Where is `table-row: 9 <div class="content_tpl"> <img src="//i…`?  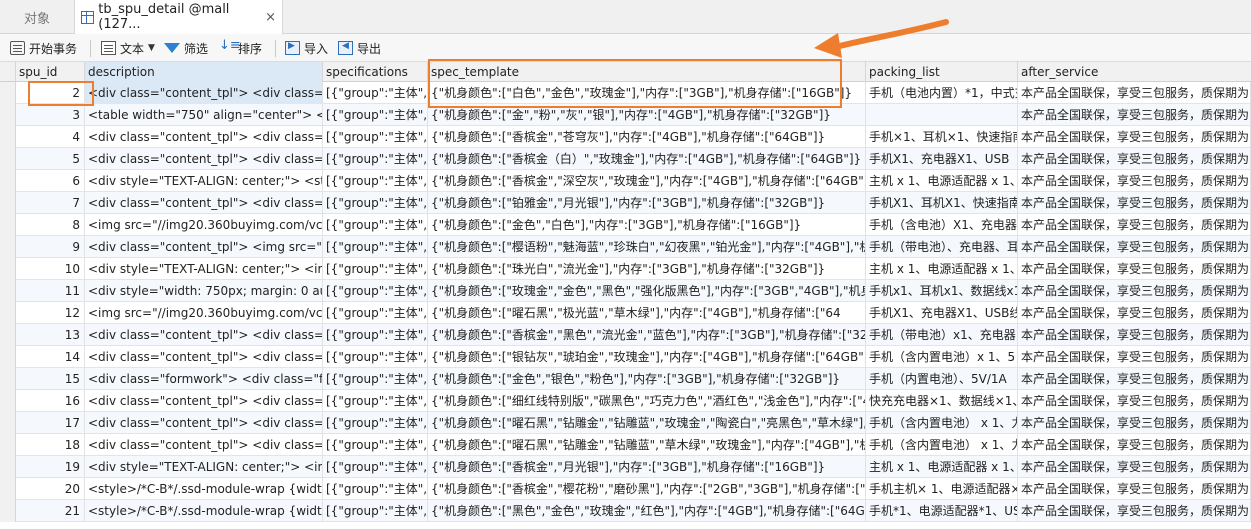 table-row: 9 <div class="content_tpl"> <img src="//i… is located at coordinates (625, 247).